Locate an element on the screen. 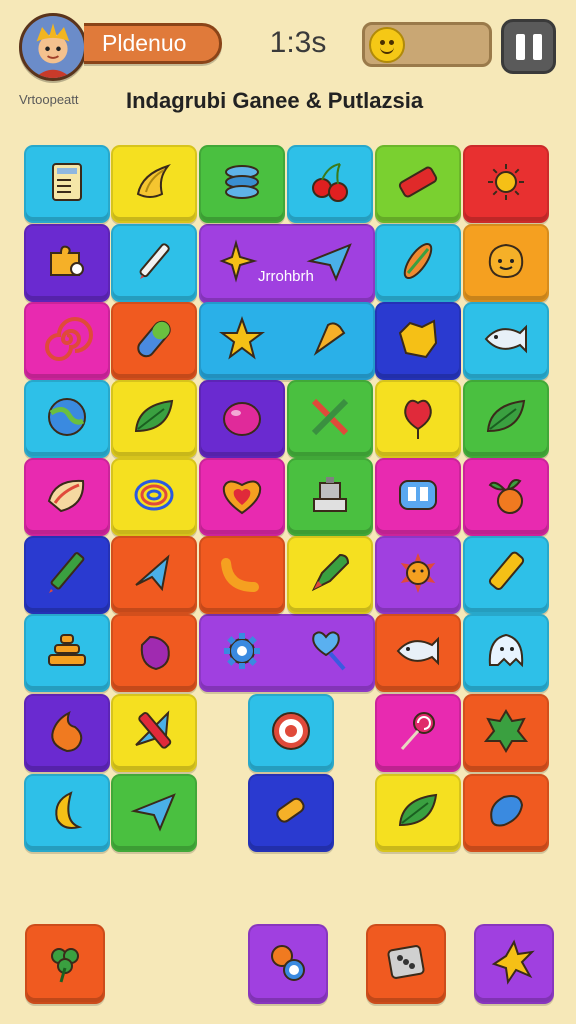 The image size is (576, 1024). jar-icon is located at coordinates (154, 653).